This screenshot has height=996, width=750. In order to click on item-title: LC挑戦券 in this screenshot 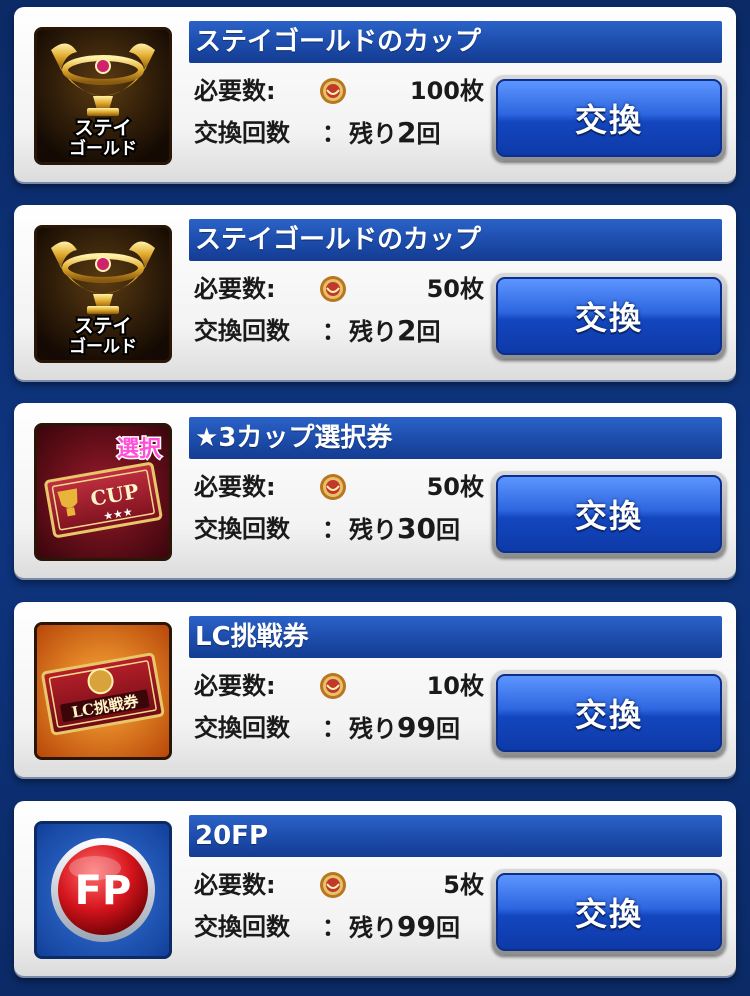, I will do `click(455, 637)`.